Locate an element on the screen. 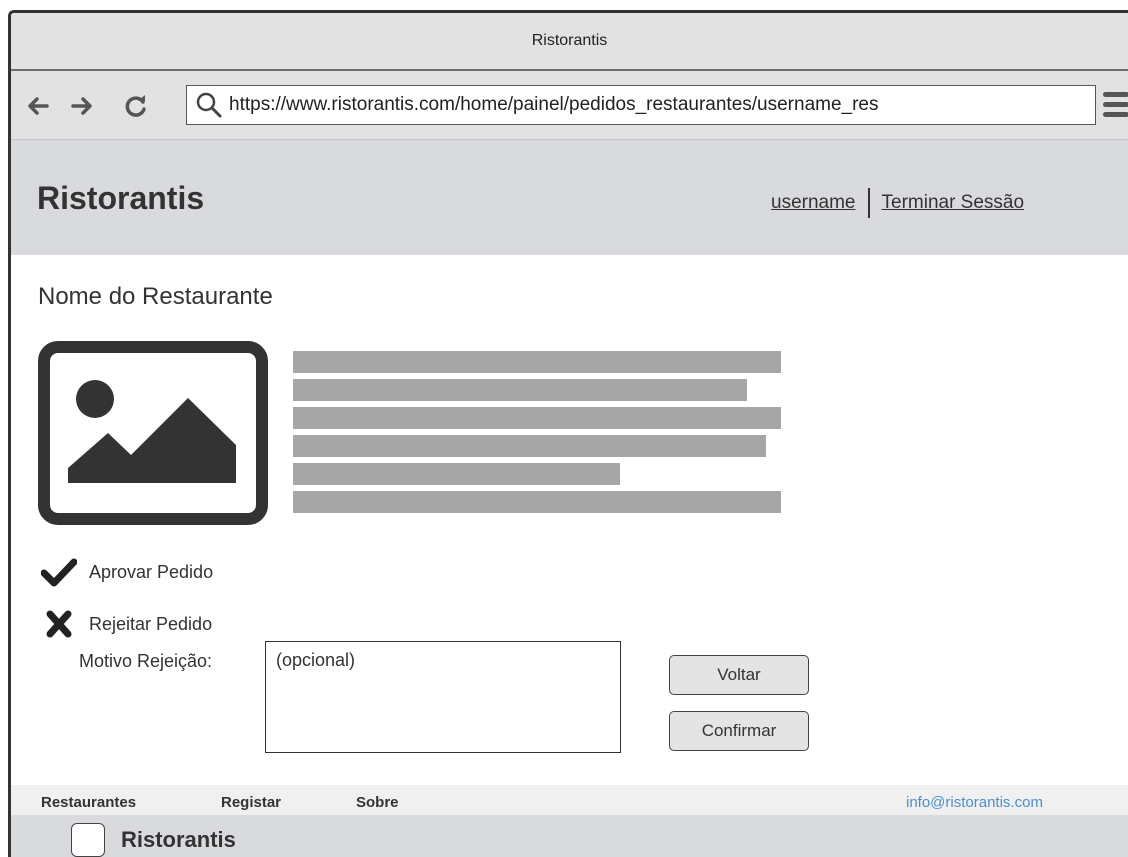 This screenshot has width=1128, height=857. page-title: Nome do Restaurante is located at coordinates (155, 296).